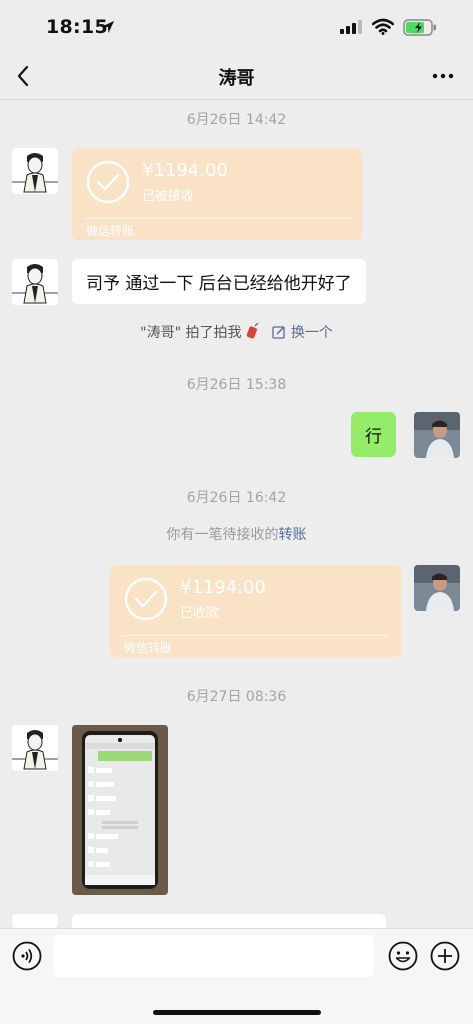  I want to click on pending-transfer-notice: 你有一笔待接收的转账, so click(236, 534).